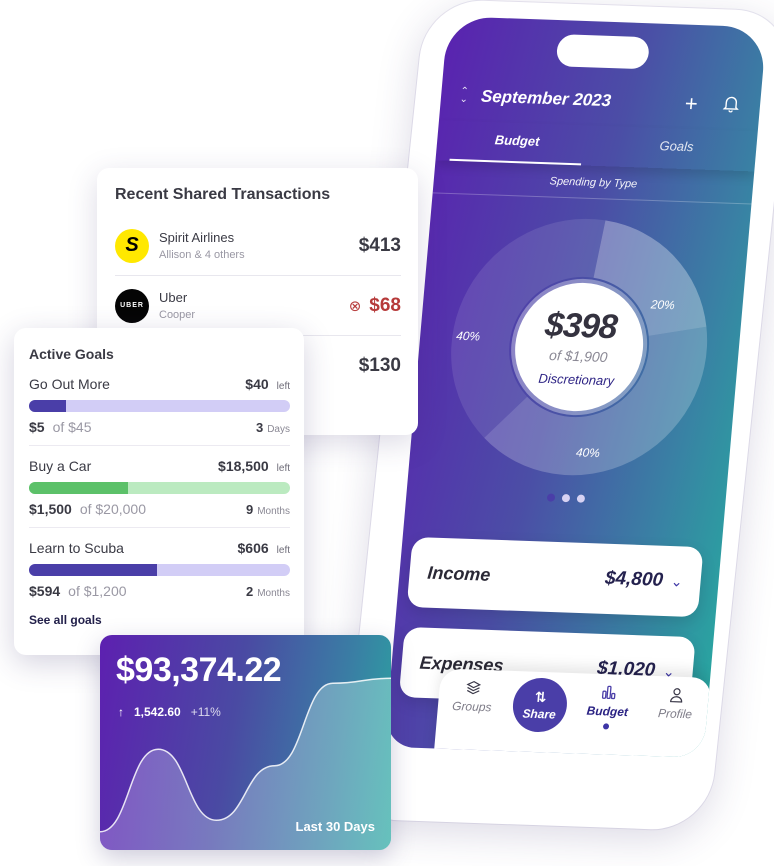 The image size is (774, 866). Describe the element at coordinates (517, 143) in the screenshot. I see `tab-budget: Budget` at that location.